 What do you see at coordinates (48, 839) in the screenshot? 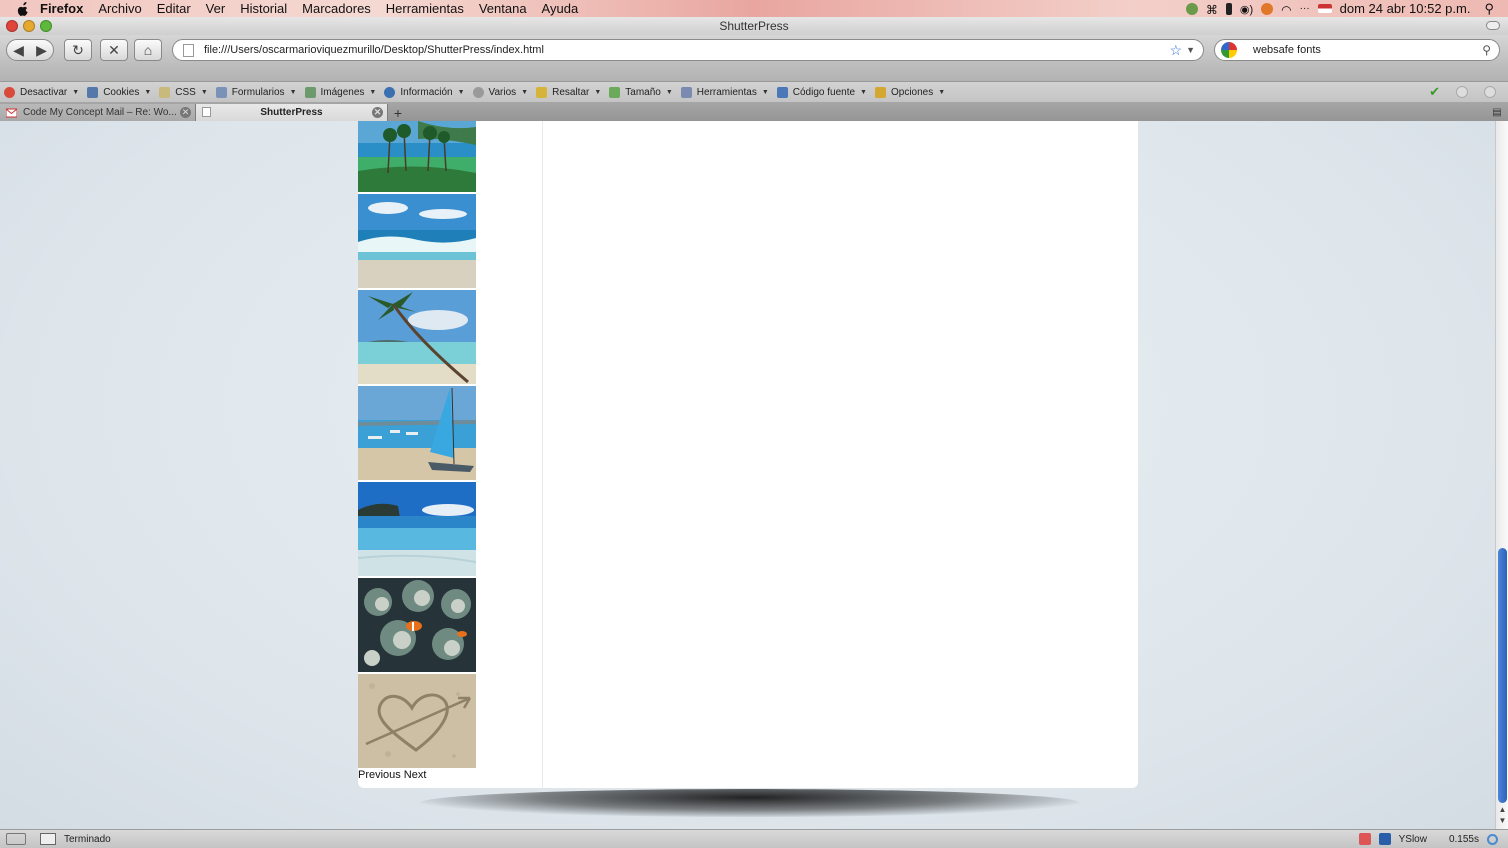
I see `page-style-icon` at bounding box center [48, 839].